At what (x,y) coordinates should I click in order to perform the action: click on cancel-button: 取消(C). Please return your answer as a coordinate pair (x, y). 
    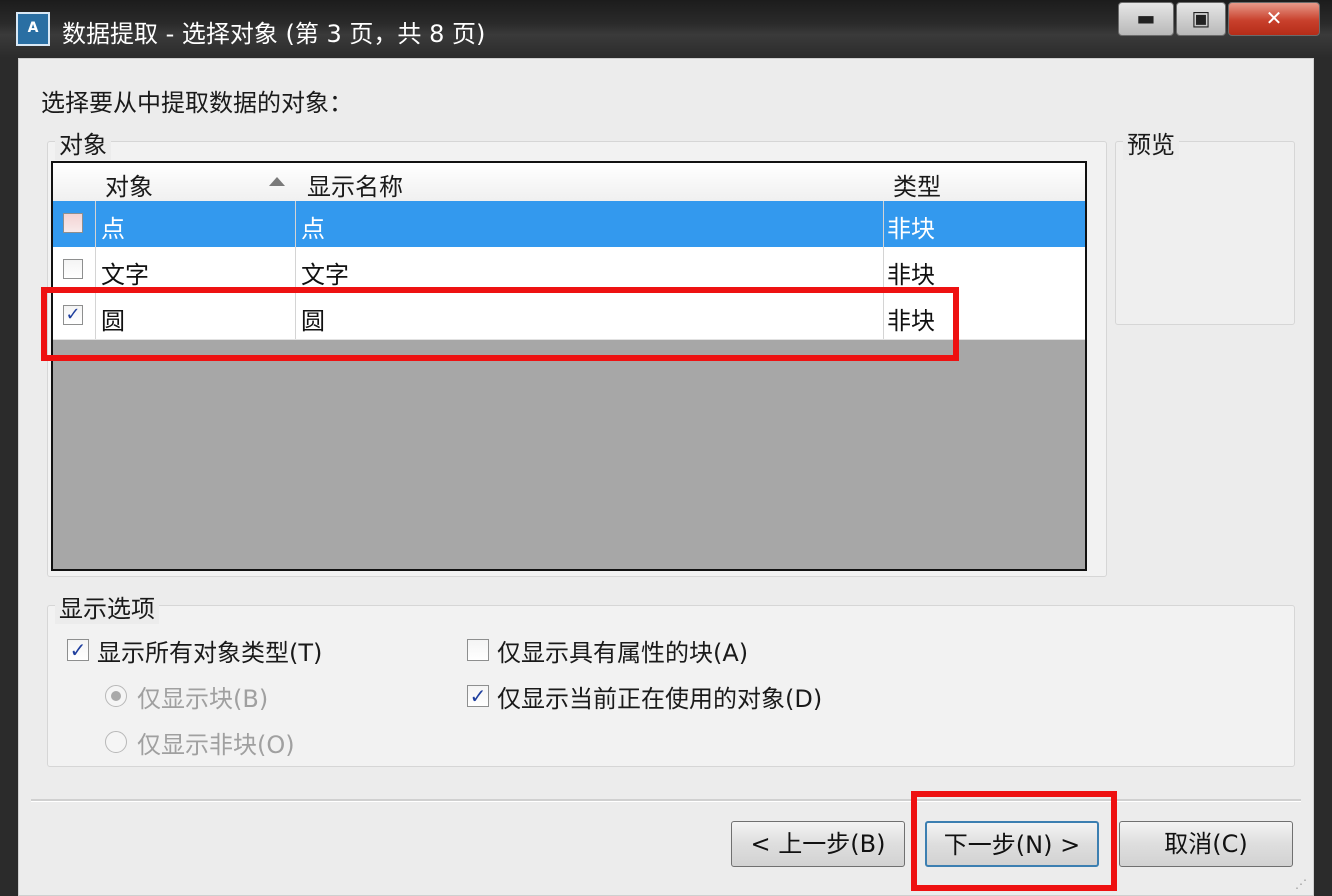
    Looking at the image, I should click on (1206, 844).